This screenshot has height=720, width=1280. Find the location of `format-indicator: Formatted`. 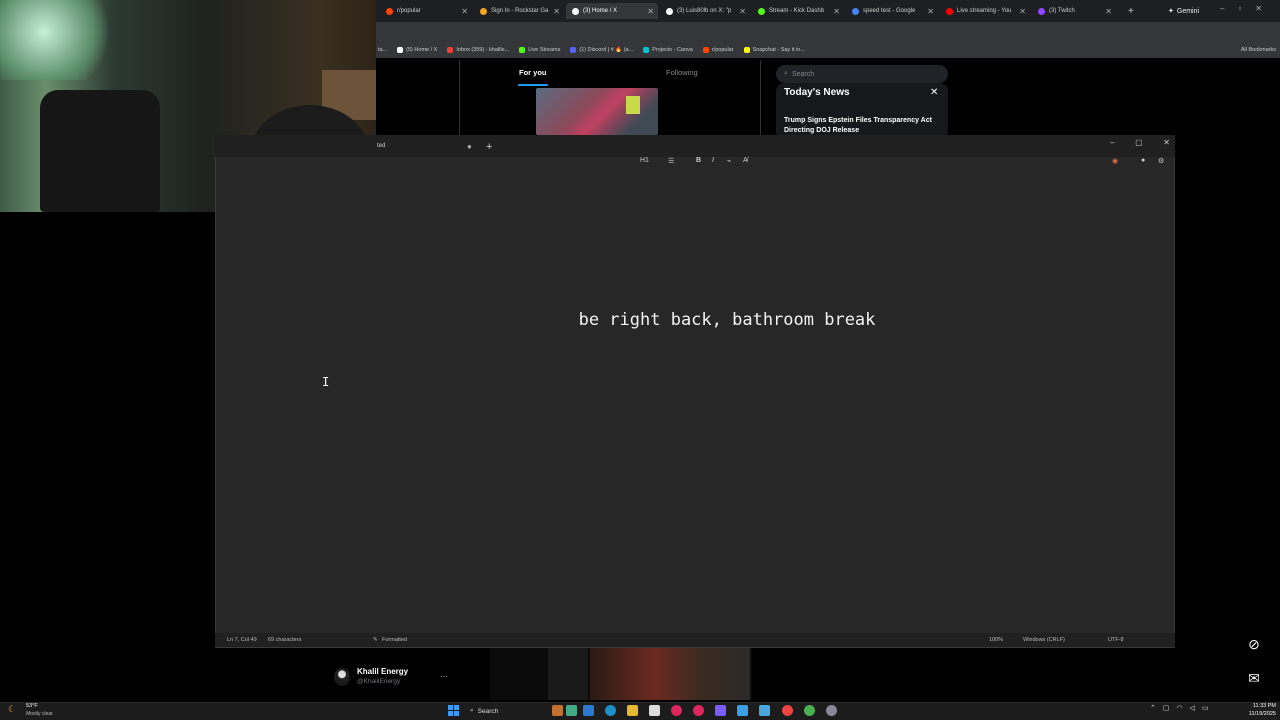

format-indicator: Formatted is located at coordinates (394, 640).